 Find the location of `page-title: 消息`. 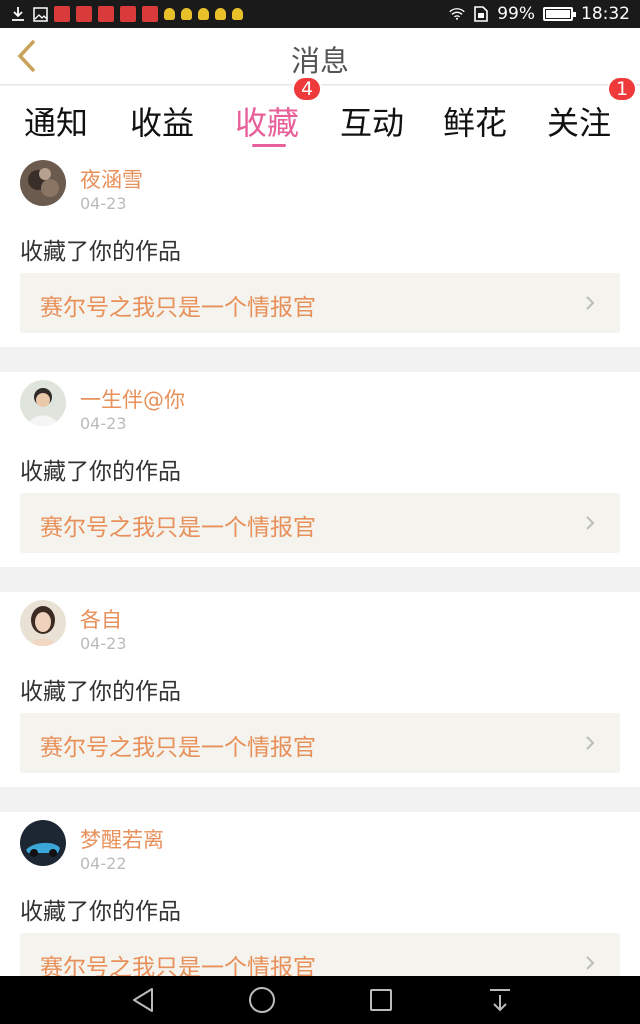

page-title: 消息 is located at coordinates (319, 61).